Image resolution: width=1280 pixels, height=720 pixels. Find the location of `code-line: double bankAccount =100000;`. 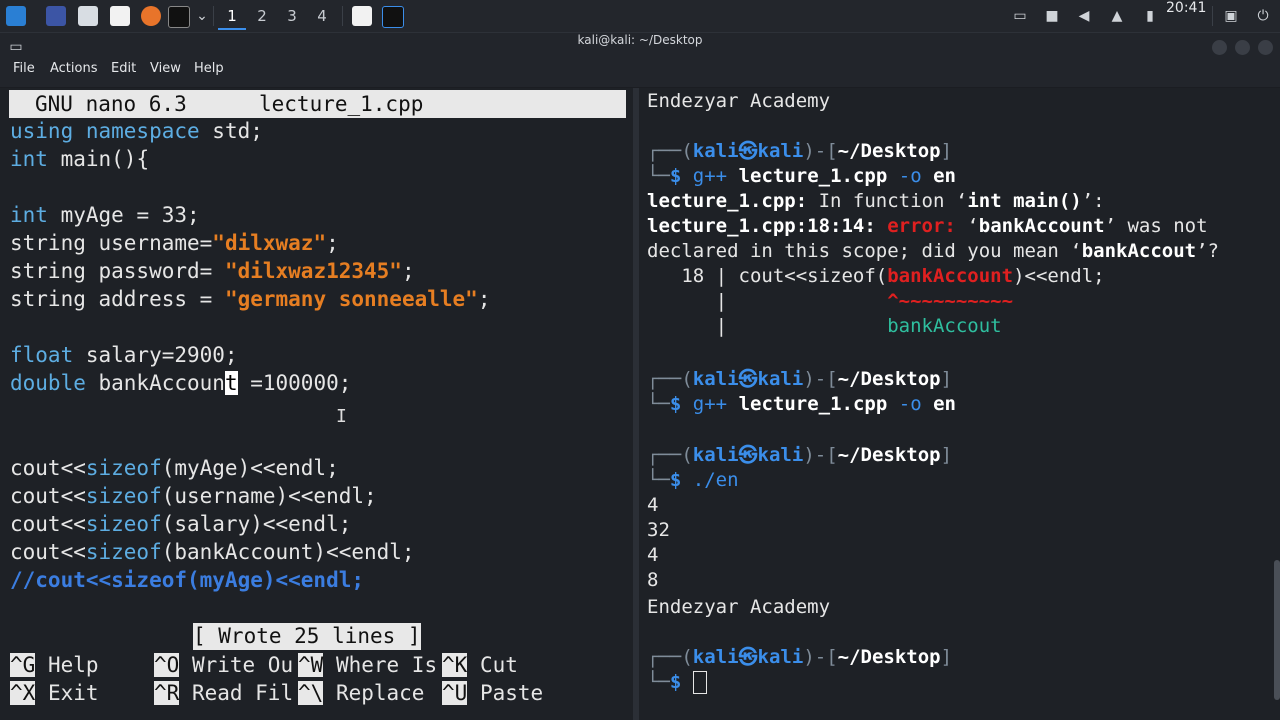

code-line: double bankAccount =100000; is located at coordinates (180, 383).